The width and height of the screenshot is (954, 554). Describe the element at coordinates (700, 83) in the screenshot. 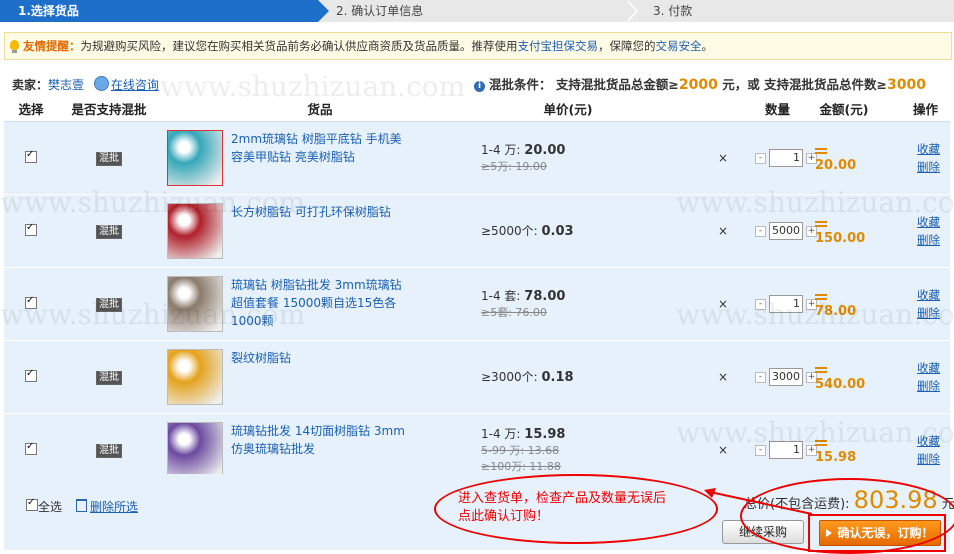

I see `mix-condition: i 混批条件： 支持混批货品总金额≥2000 元，或 支持混批货品总件数≥3000` at that location.